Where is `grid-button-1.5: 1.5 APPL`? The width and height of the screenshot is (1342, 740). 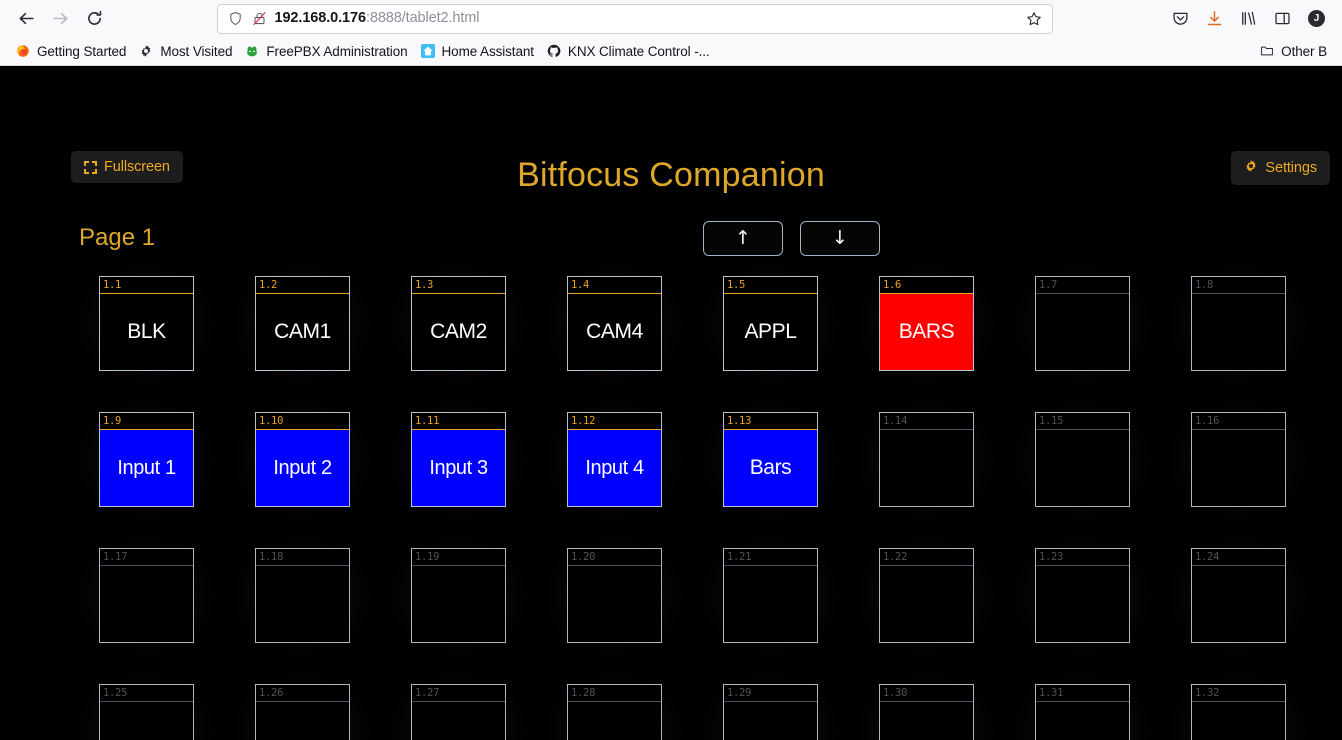
grid-button-1.5: 1.5 APPL is located at coordinates (770, 323).